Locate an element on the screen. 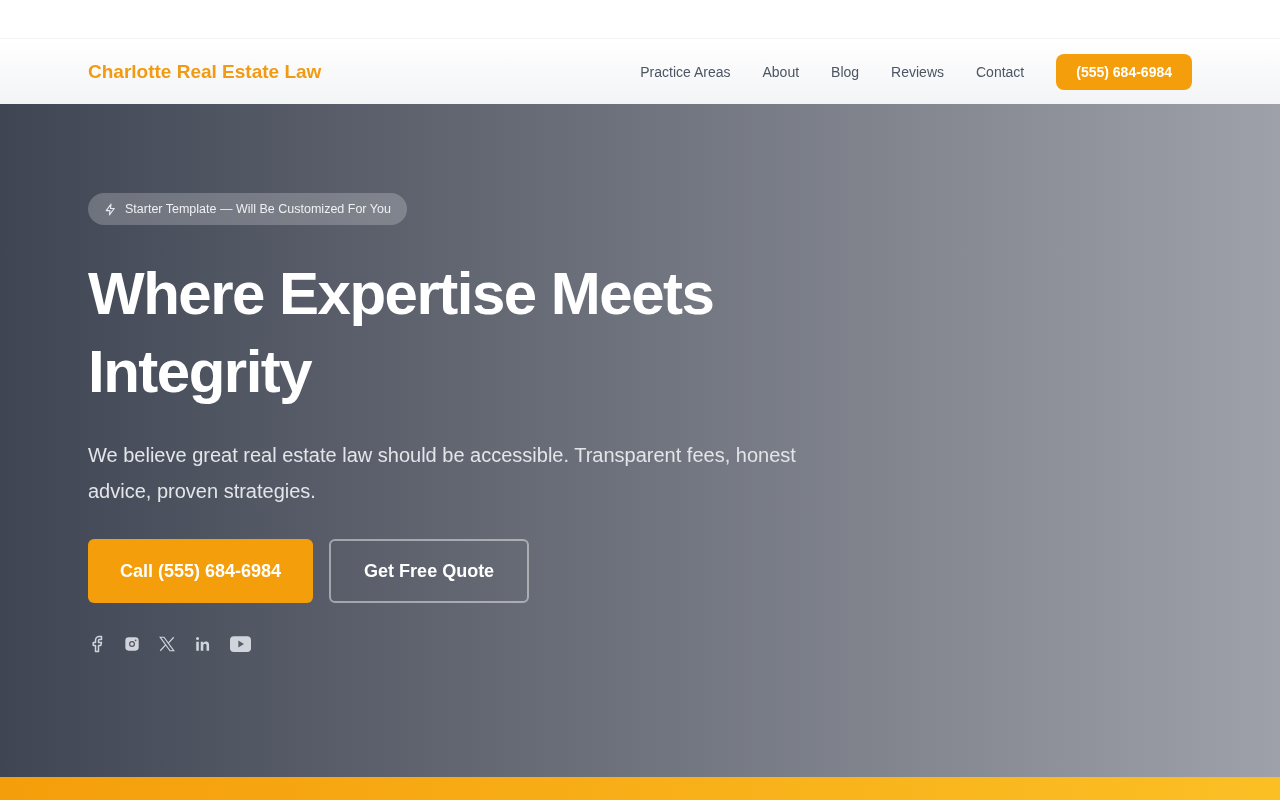 The image size is (1280, 800). nav-link: Practice Areas is located at coordinates (685, 71).